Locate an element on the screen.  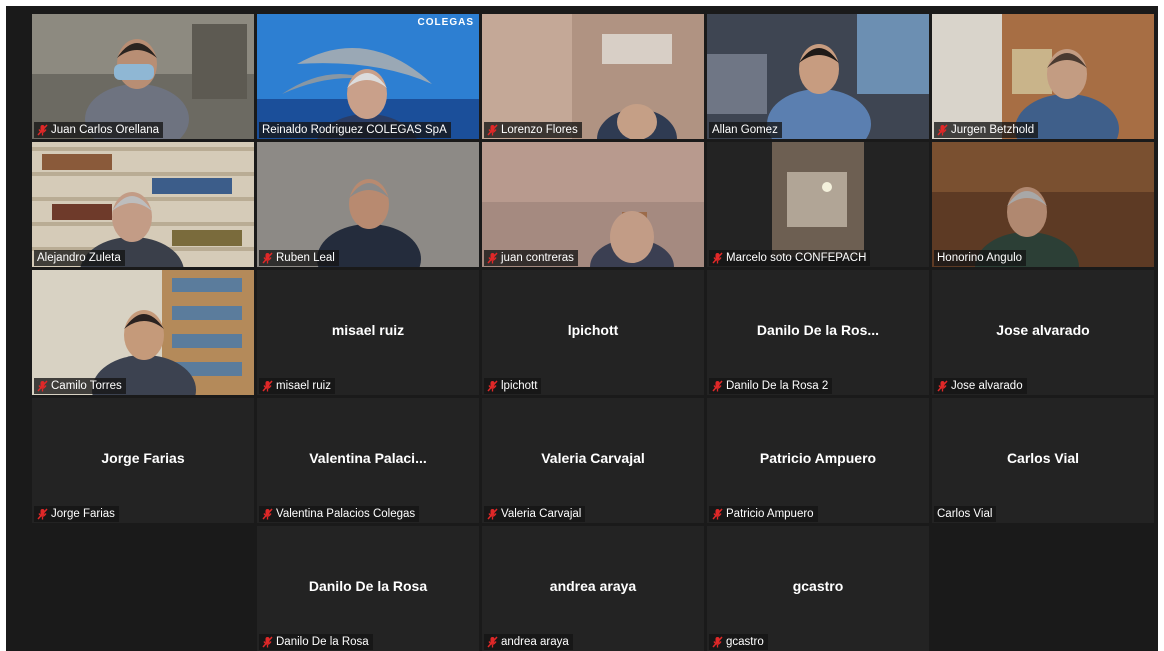
participant-name-label: Honorino Angulo is located at coordinates (980, 258).